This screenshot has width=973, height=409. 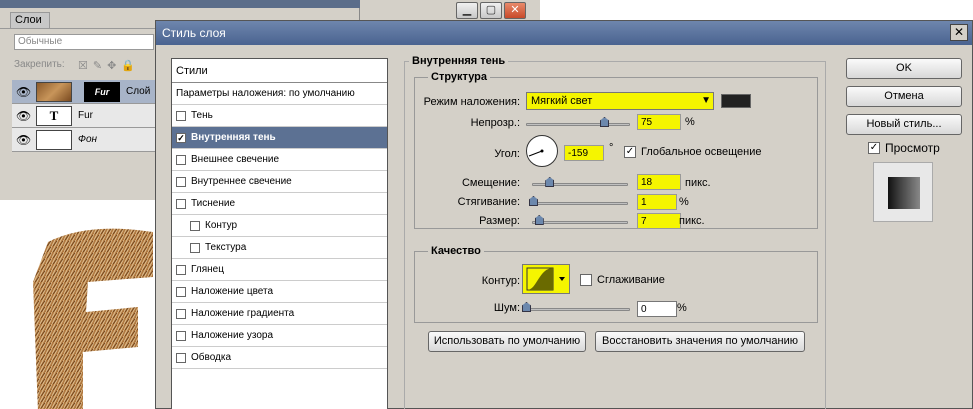 I want to click on contour-label: Контур:, so click(x=500, y=281).